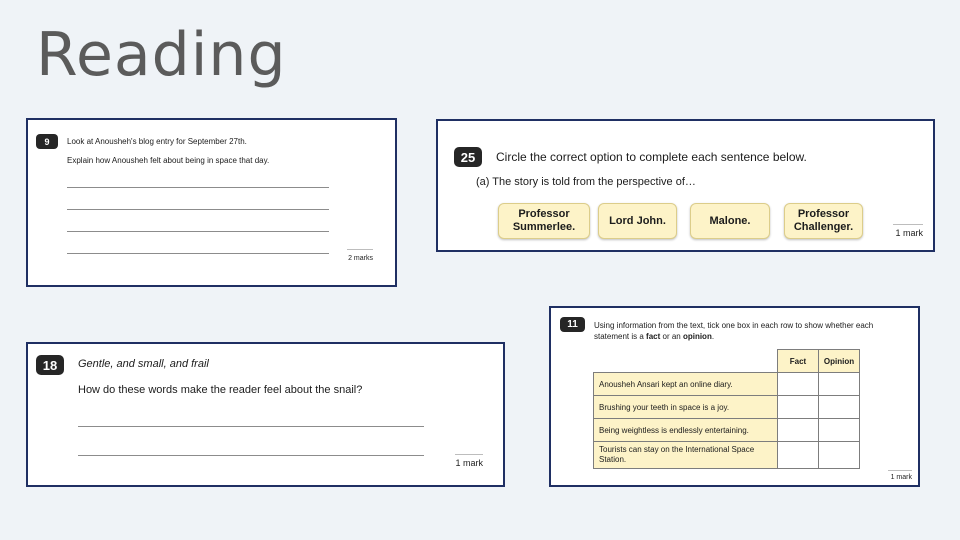 Image resolution: width=960 pixels, height=540 pixels. I want to click on fact-header: Fact, so click(798, 361).